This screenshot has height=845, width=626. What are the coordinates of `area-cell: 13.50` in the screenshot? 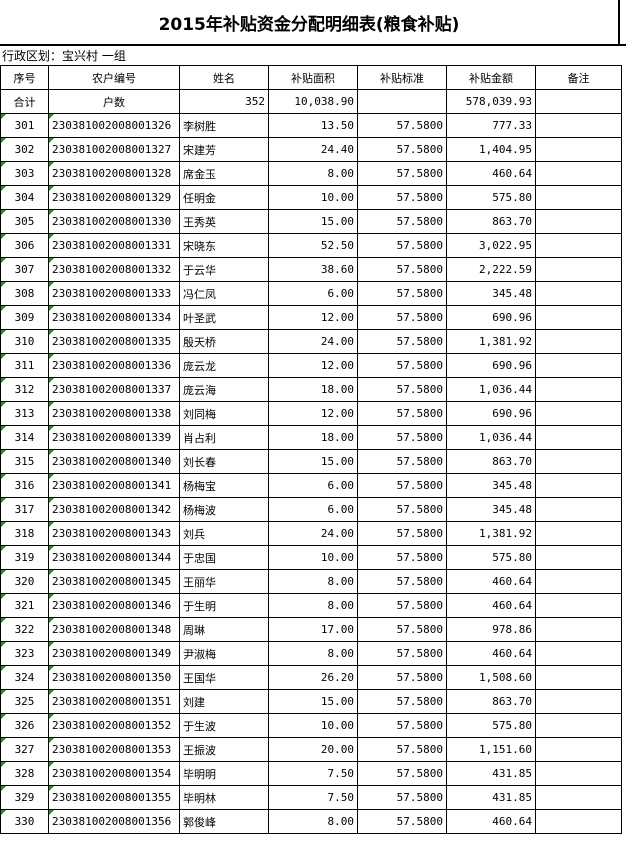 It's located at (313, 125).